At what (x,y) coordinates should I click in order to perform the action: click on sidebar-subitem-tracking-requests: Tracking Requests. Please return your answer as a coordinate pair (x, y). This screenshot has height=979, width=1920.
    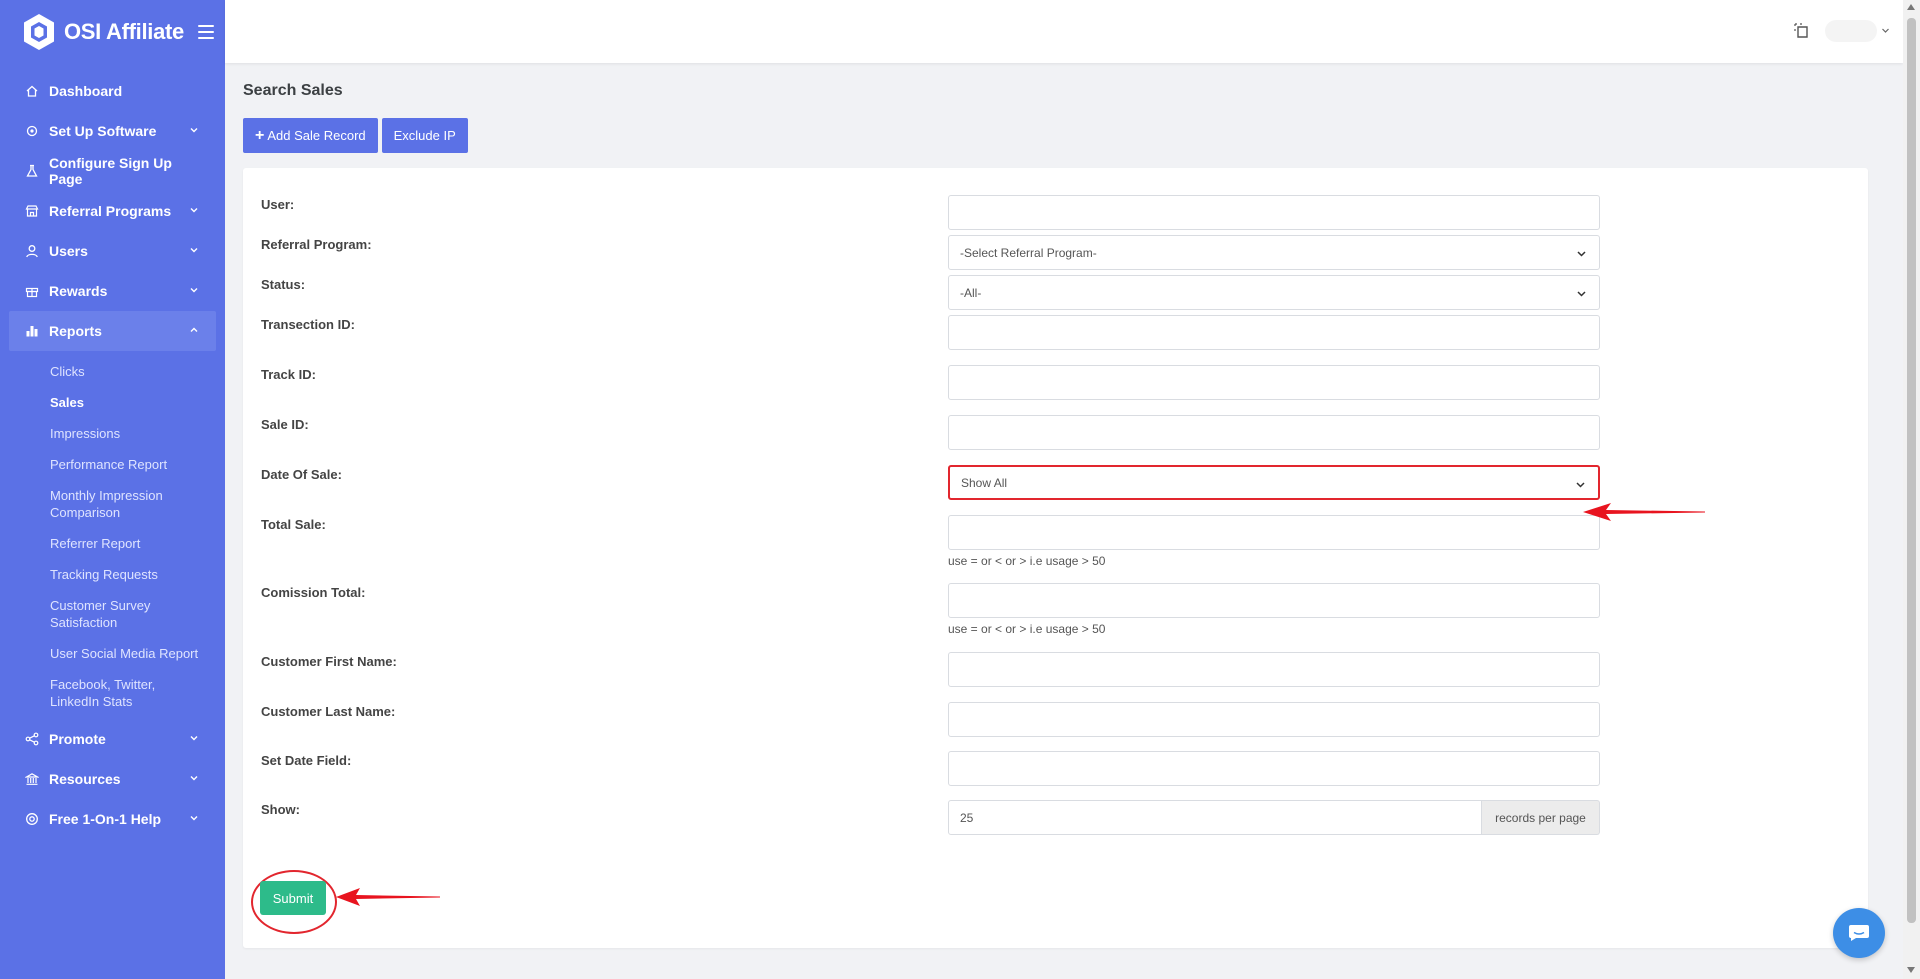
    Looking at the image, I should click on (137, 574).